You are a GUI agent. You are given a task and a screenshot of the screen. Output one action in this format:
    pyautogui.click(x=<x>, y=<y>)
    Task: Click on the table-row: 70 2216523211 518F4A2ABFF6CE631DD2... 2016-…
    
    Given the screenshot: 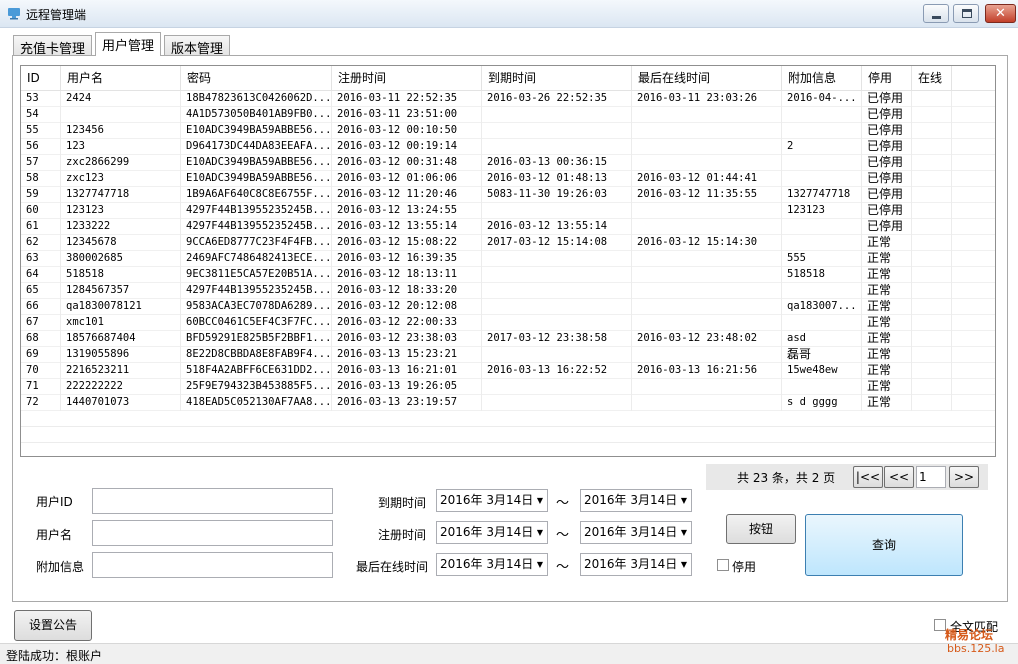 What is the action you would take?
    pyautogui.click(x=508, y=371)
    